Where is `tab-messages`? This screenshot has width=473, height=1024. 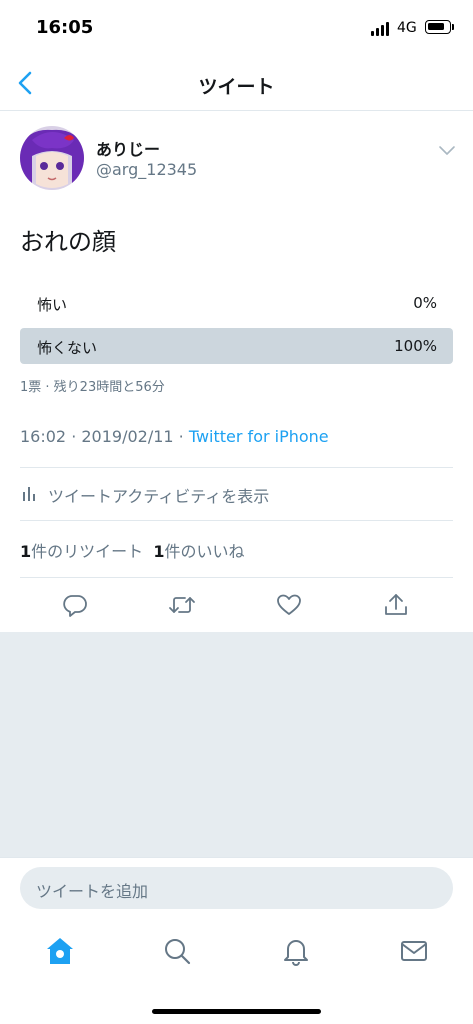 tab-messages is located at coordinates (414, 951).